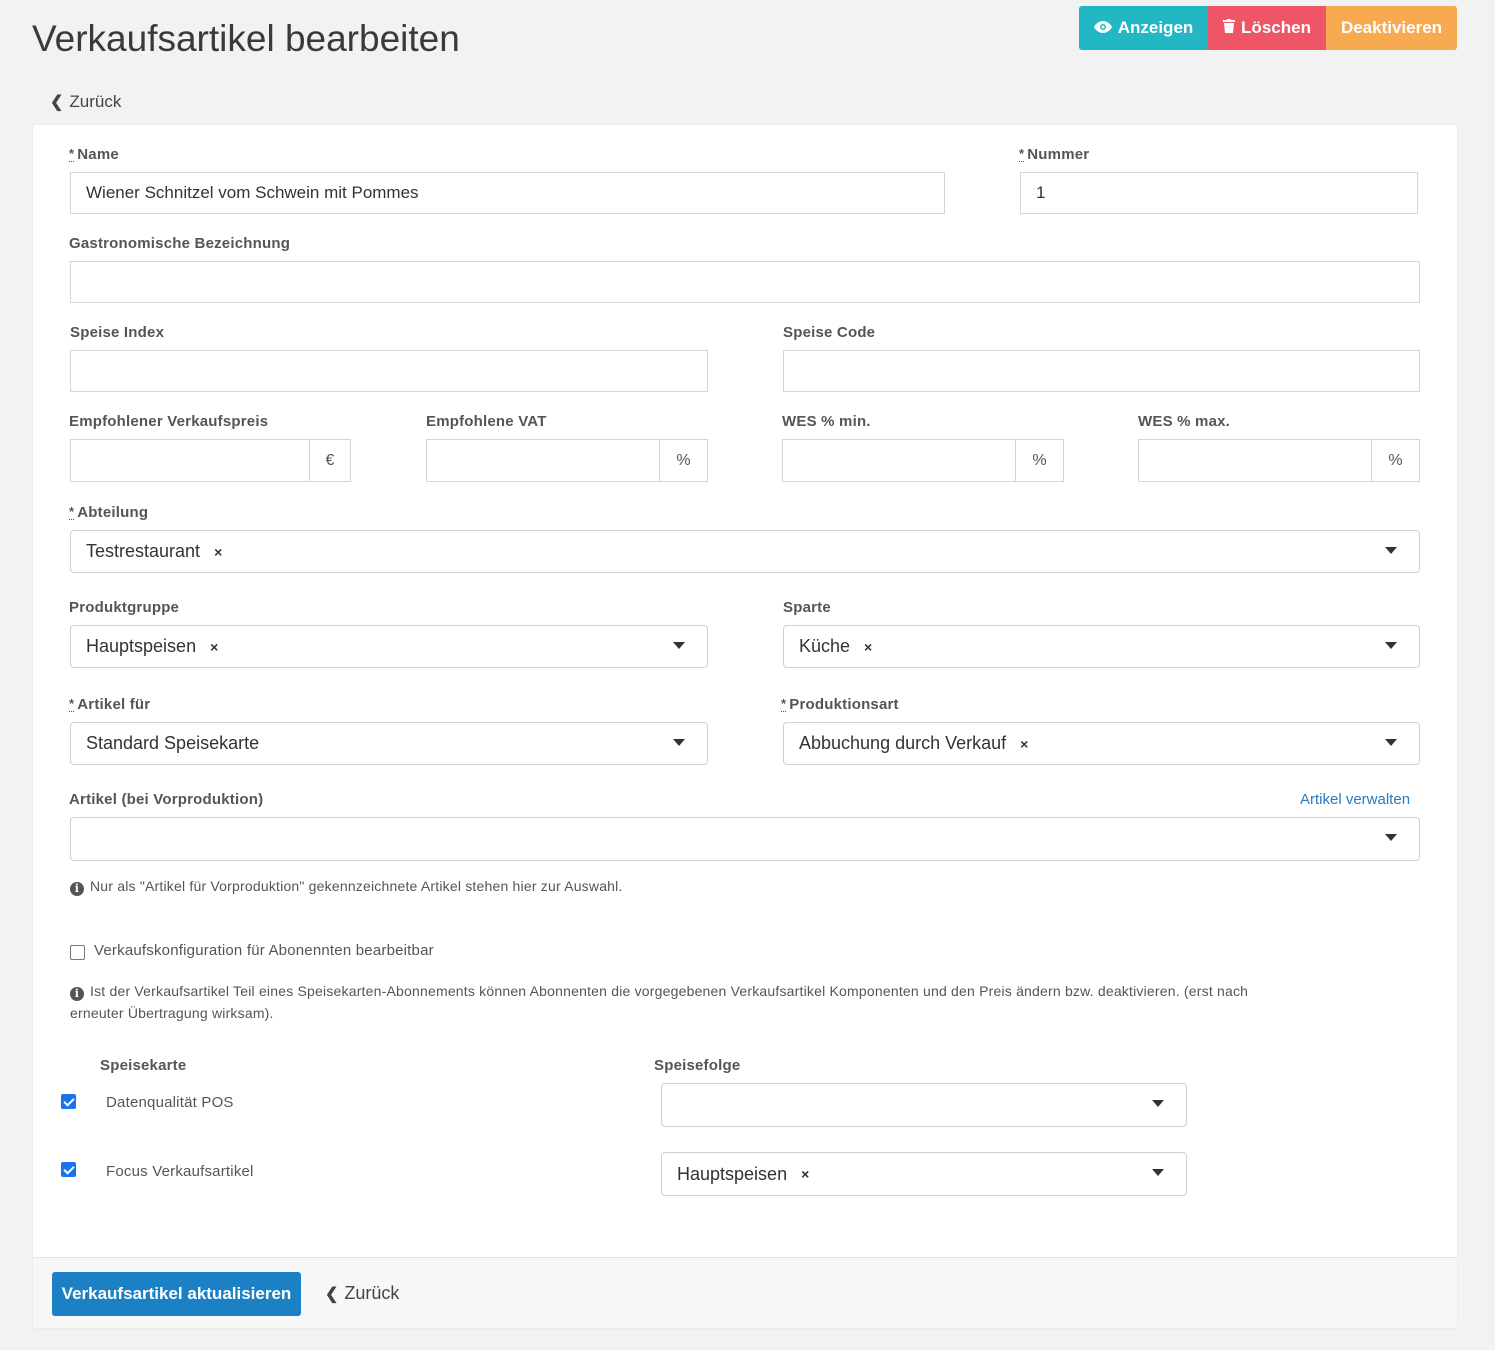 This screenshot has height=1350, width=1495. I want to click on article-for-select: Standard Speisekarte, so click(389, 743).